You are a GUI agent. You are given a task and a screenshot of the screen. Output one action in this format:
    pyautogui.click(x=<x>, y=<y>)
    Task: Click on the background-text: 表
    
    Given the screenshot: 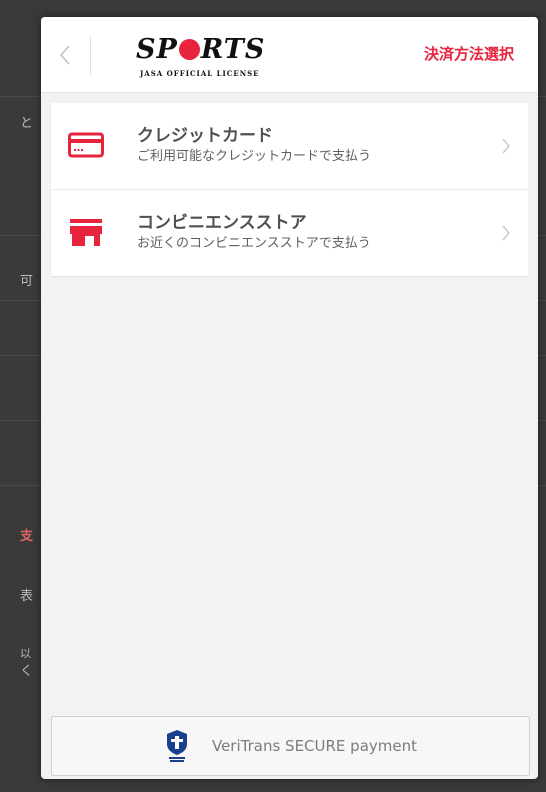 What is the action you would take?
    pyautogui.click(x=27, y=596)
    